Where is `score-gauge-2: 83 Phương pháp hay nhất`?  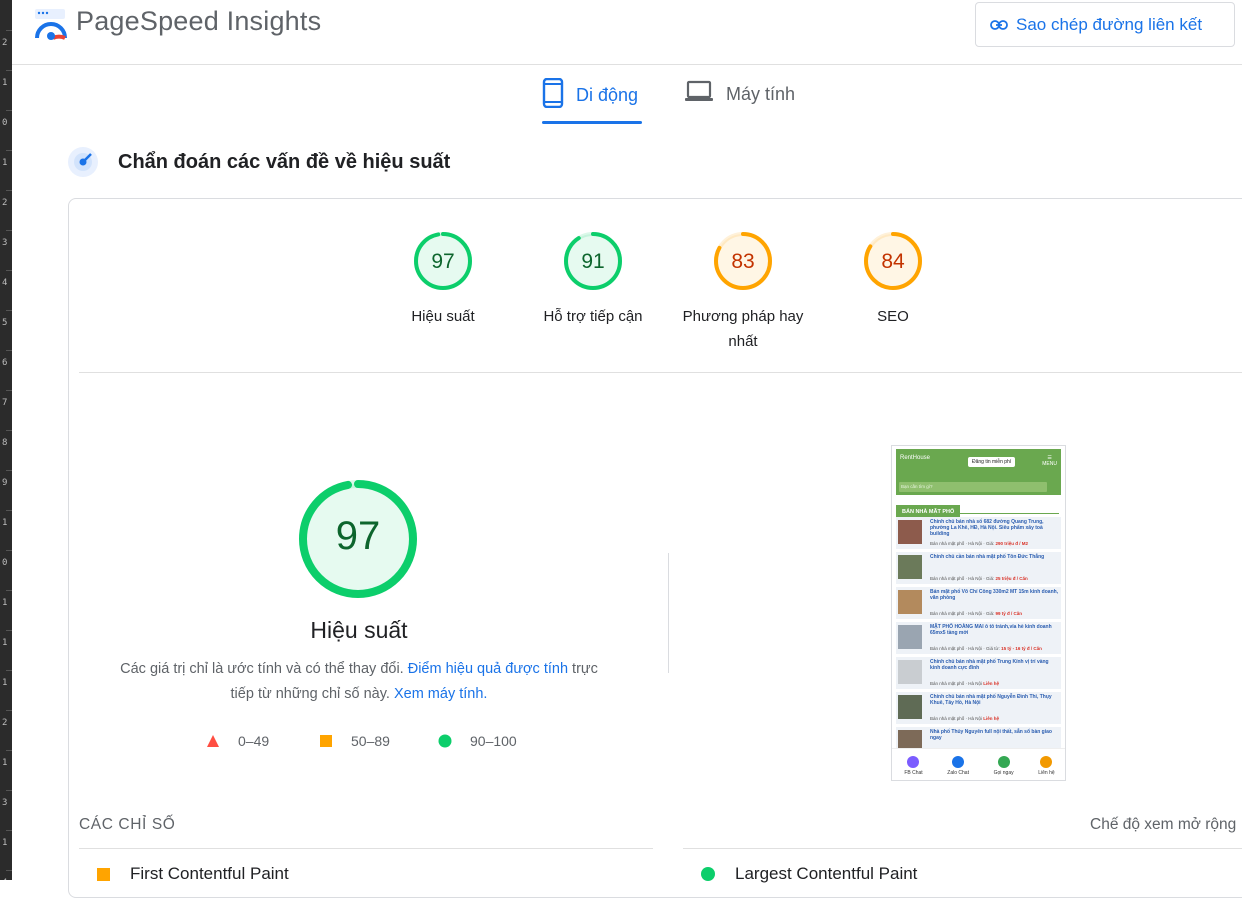 score-gauge-2: 83 Phương pháp hay nhất is located at coordinates (743, 292).